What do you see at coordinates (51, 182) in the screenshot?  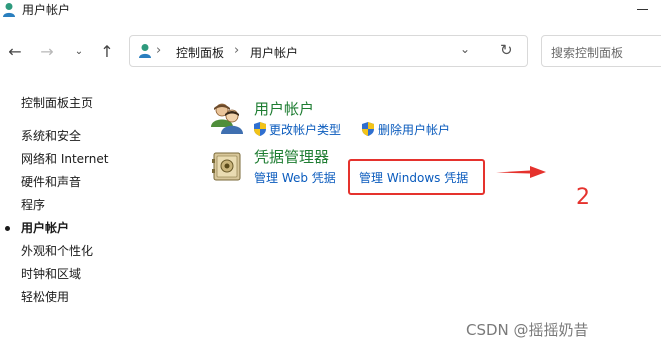 I see `sidebar-item-hardware-sound: 硬件和声音` at bounding box center [51, 182].